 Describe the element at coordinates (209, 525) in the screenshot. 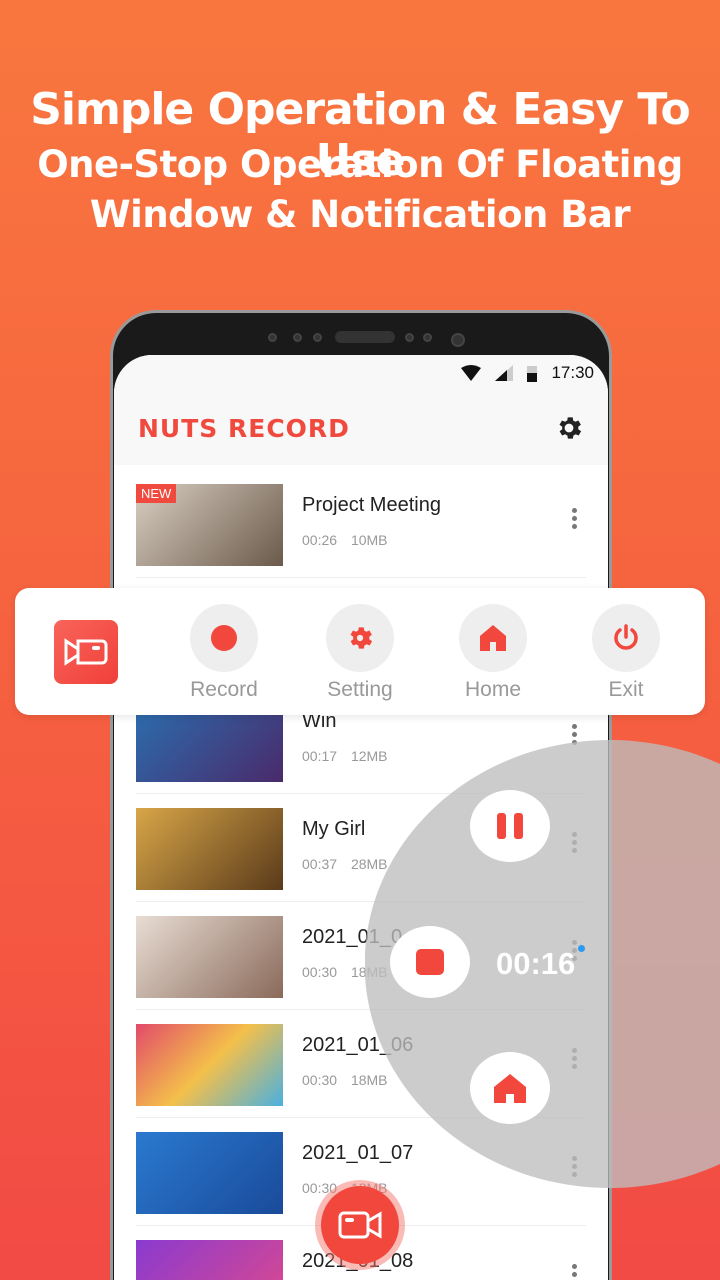

I see `video-thumbnail: NEW` at that location.